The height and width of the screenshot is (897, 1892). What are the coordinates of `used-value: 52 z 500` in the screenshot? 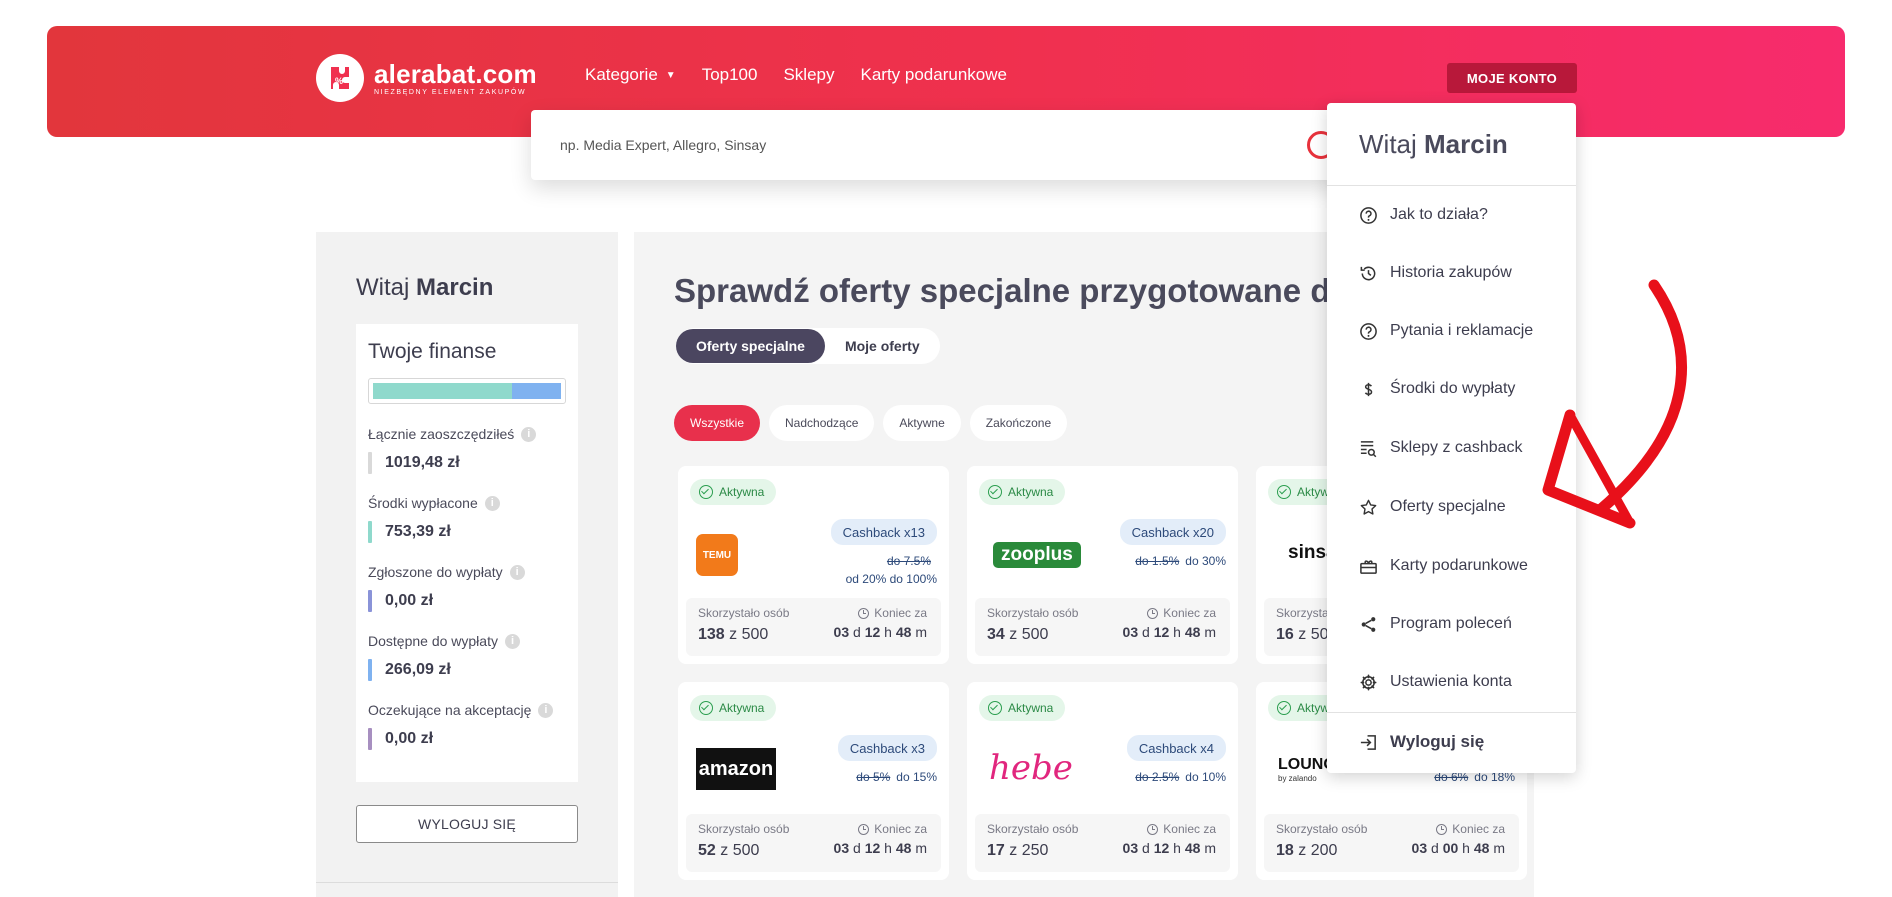 It's located at (729, 850).